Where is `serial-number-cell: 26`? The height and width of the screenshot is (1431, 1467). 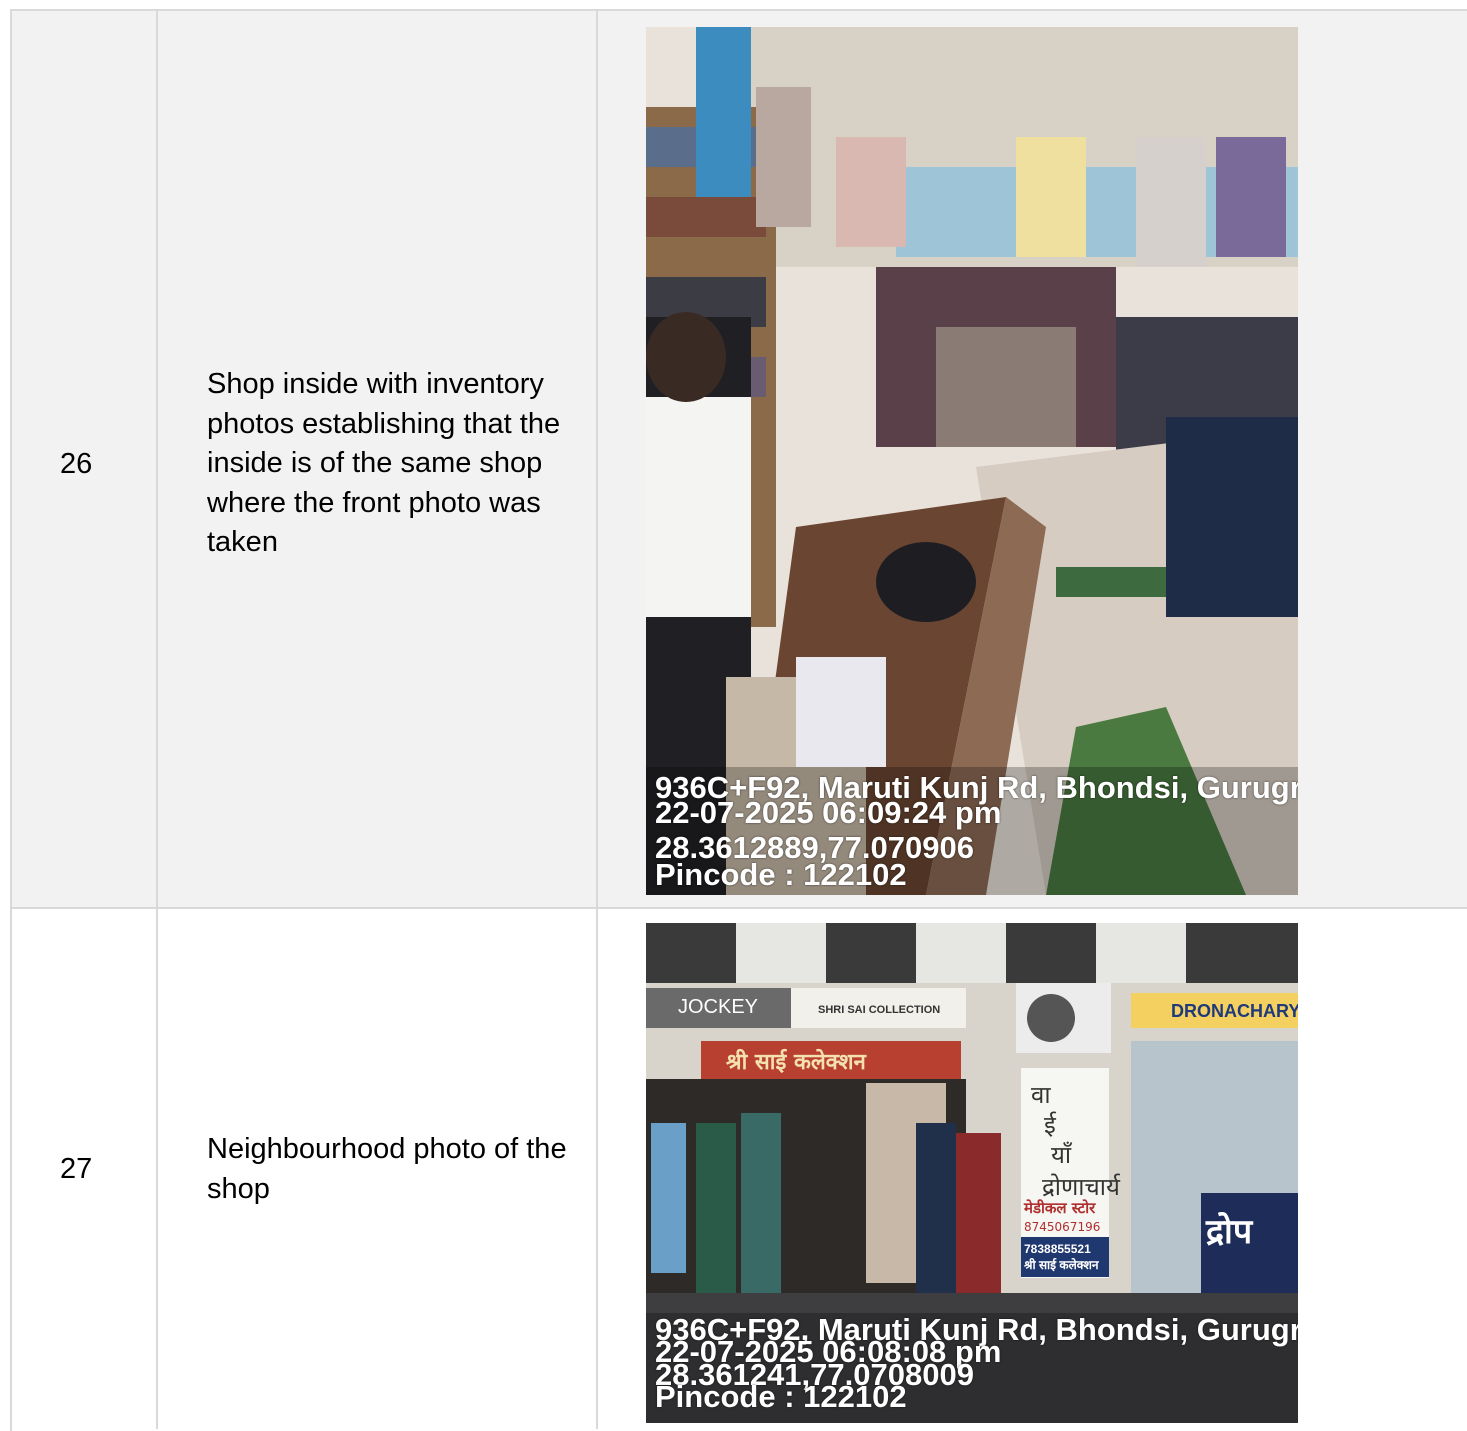
serial-number-cell: 26 is located at coordinates (85, 459).